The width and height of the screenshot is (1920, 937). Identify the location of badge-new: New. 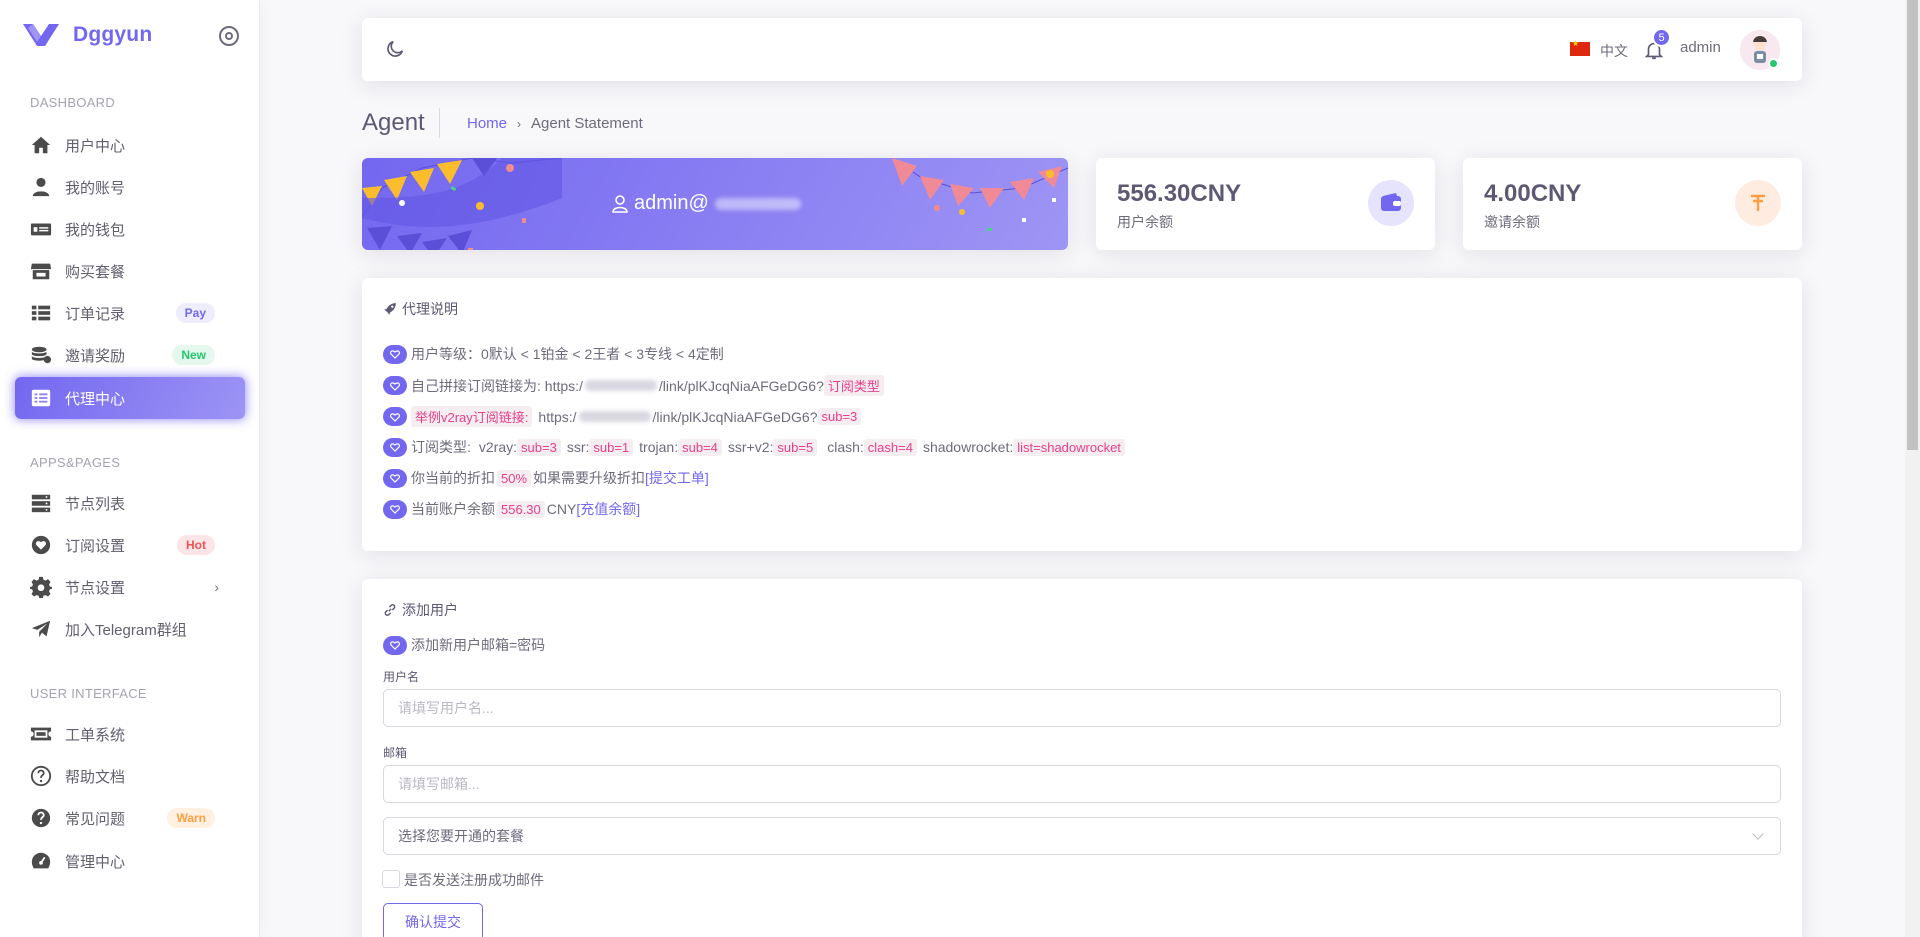
(193, 355).